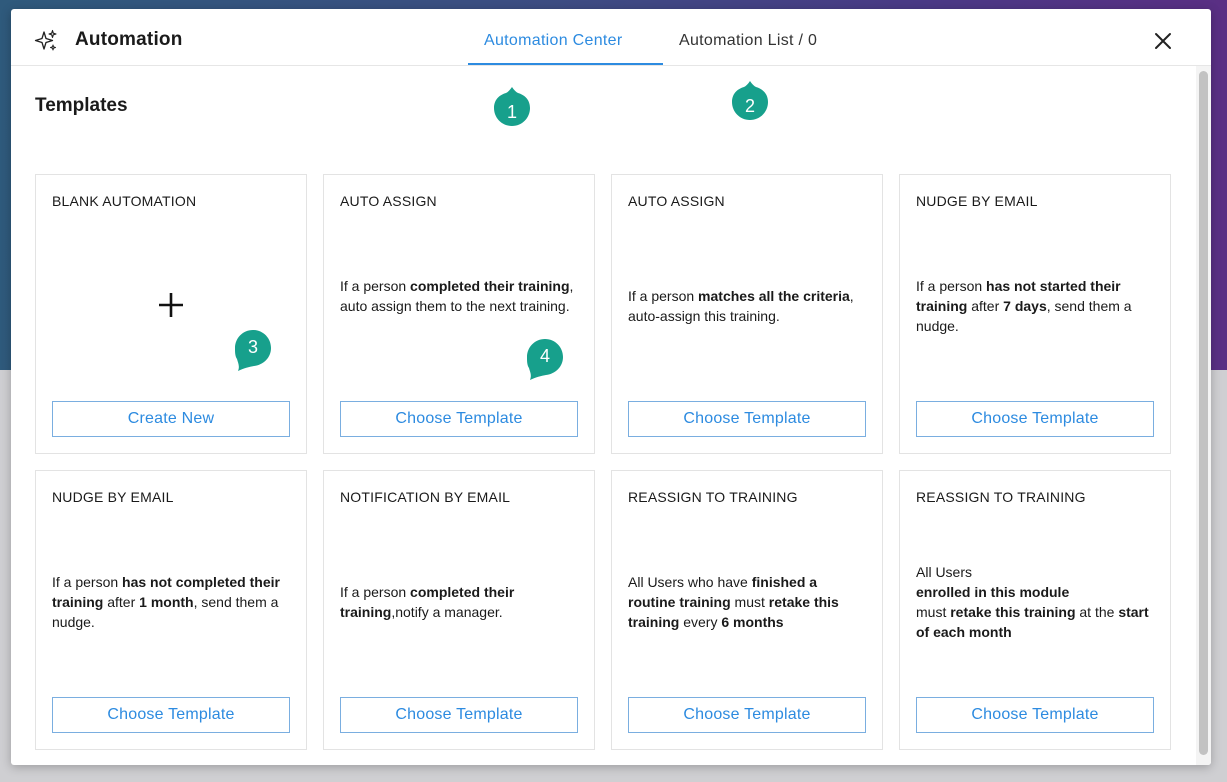  What do you see at coordinates (81, 105) in the screenshot?
I see `section-title: Templates` at bounding box center [81, 105].